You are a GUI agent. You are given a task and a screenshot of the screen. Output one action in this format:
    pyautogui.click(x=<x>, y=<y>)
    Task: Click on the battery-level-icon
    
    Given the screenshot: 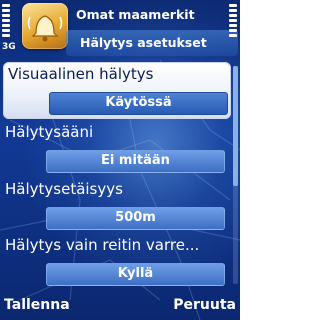 What is the action you would take?
    pyautogui.click(x=233, y=24)
    